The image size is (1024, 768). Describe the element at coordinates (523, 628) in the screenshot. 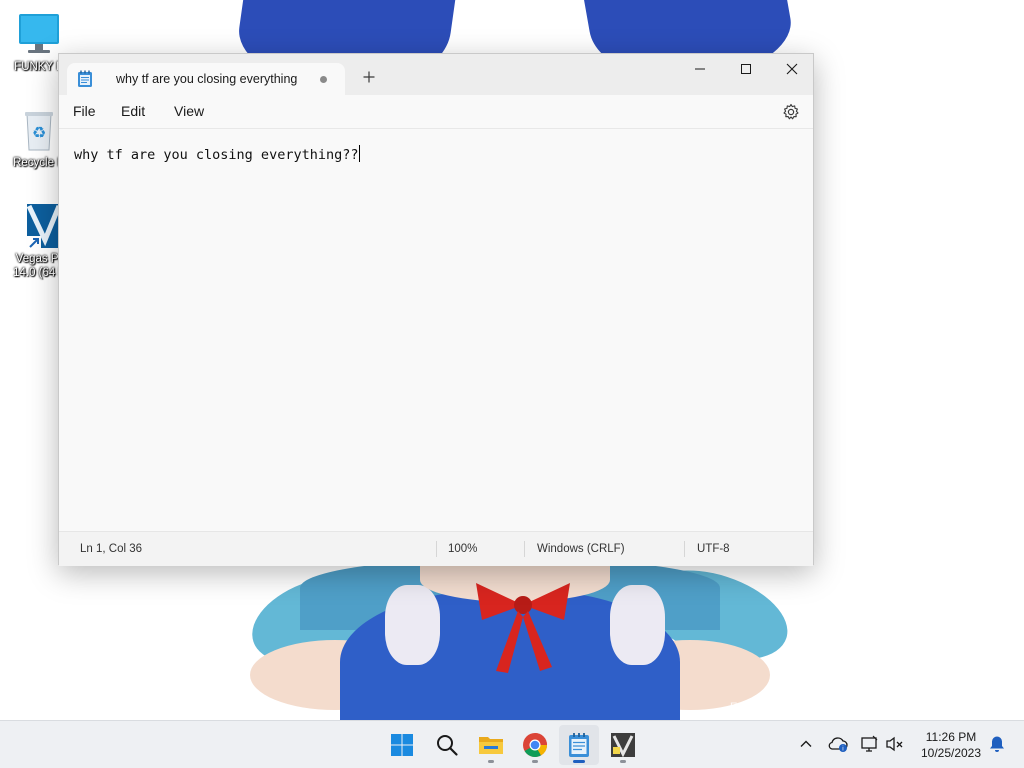

I see `wallpaper-bow` at that location.